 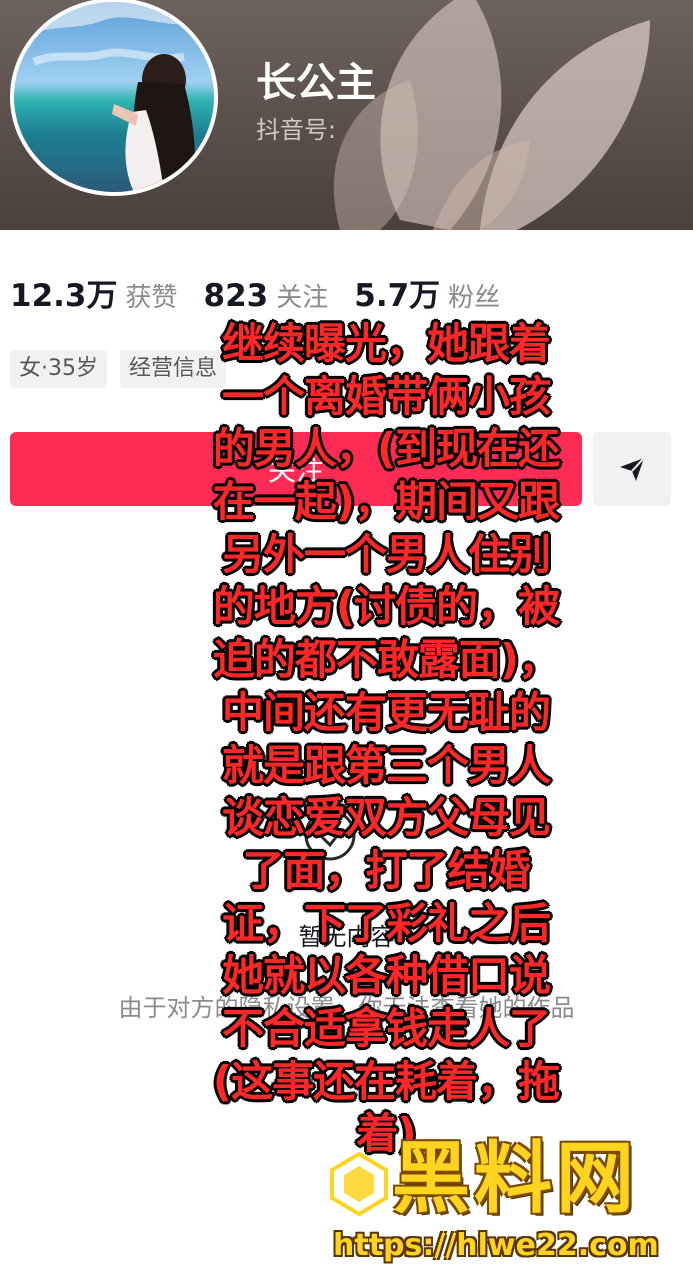 I want to click on followers-label: 粉丝, so click(x=474, y=295).